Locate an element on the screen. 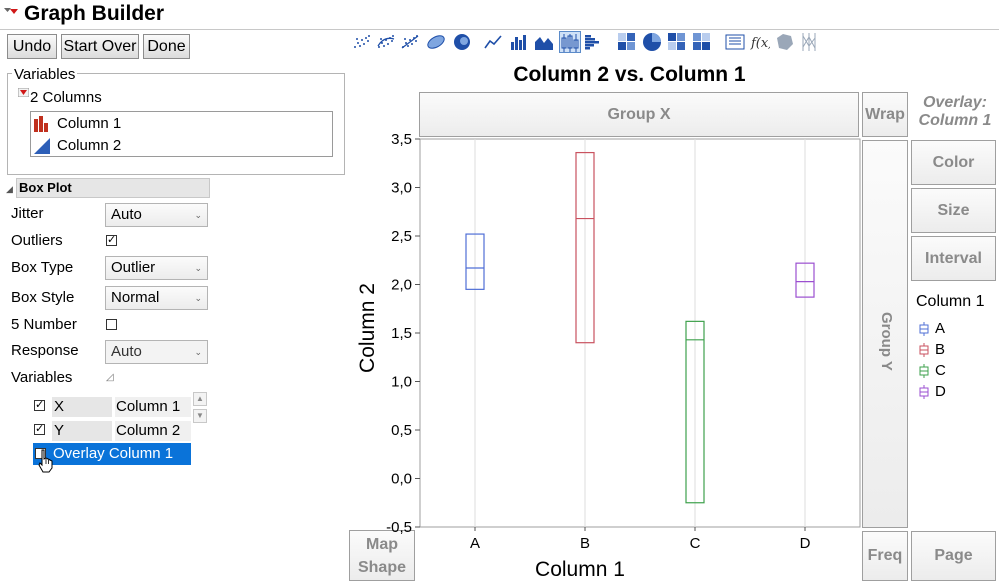  outliers-checkbox: ✓ is located at coordinates (111, 240).